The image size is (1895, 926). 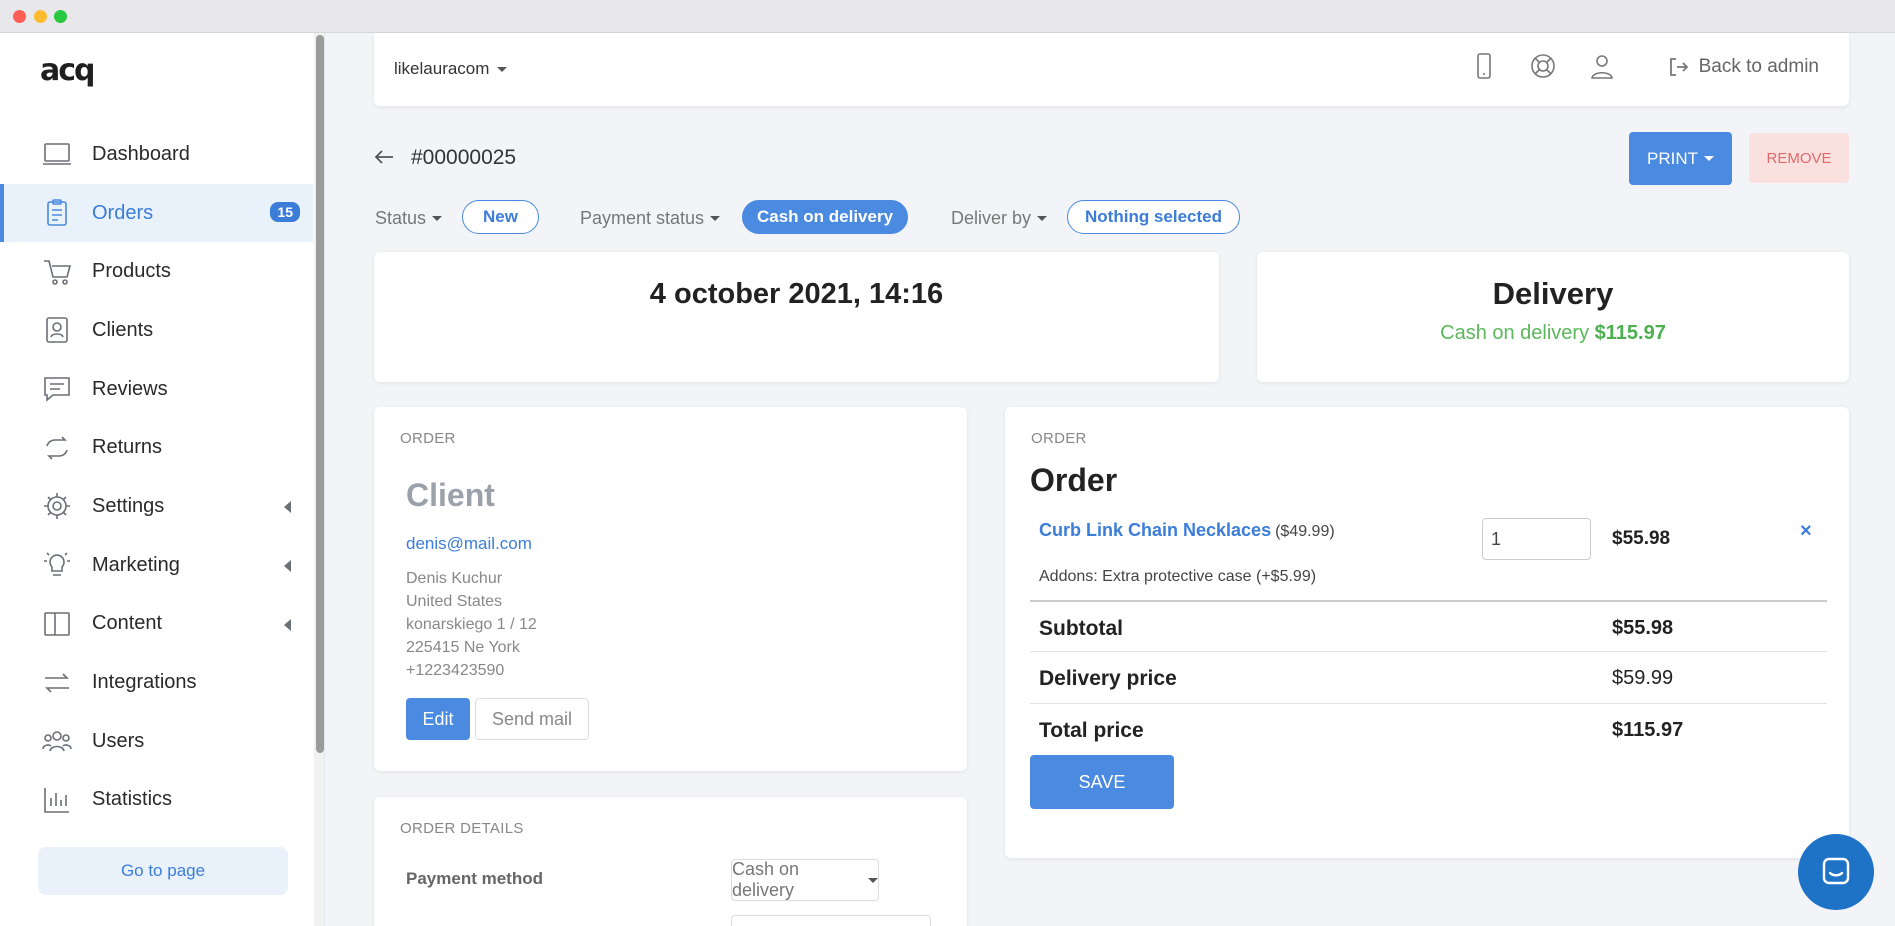 What do you see at coordinates (57, 741) in the screenshot?
I see `users-icon` at bounding box center [57, 741].